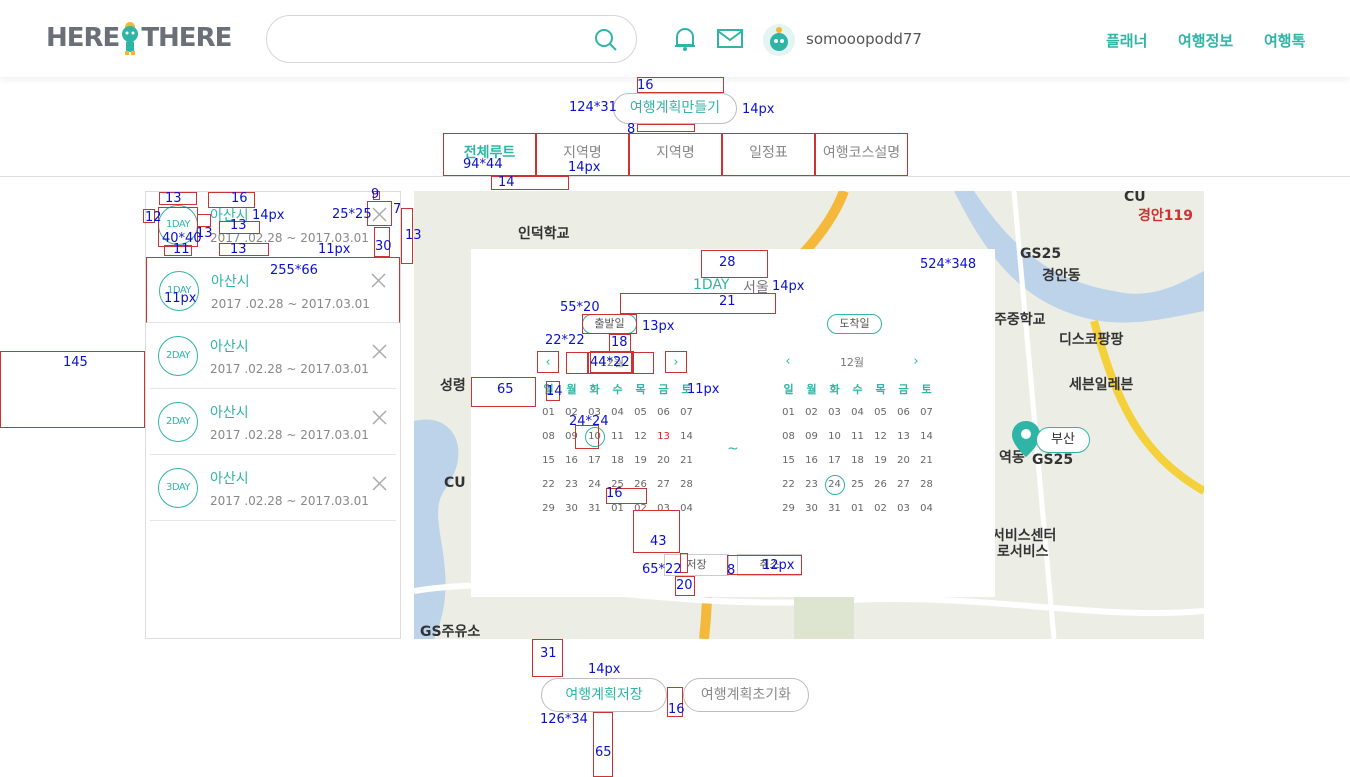 This screenshot has height=777, width=1350. Describe the element at coordinates (610, 362) in the screenshot. I see `measure-label: 44*22` at that location.